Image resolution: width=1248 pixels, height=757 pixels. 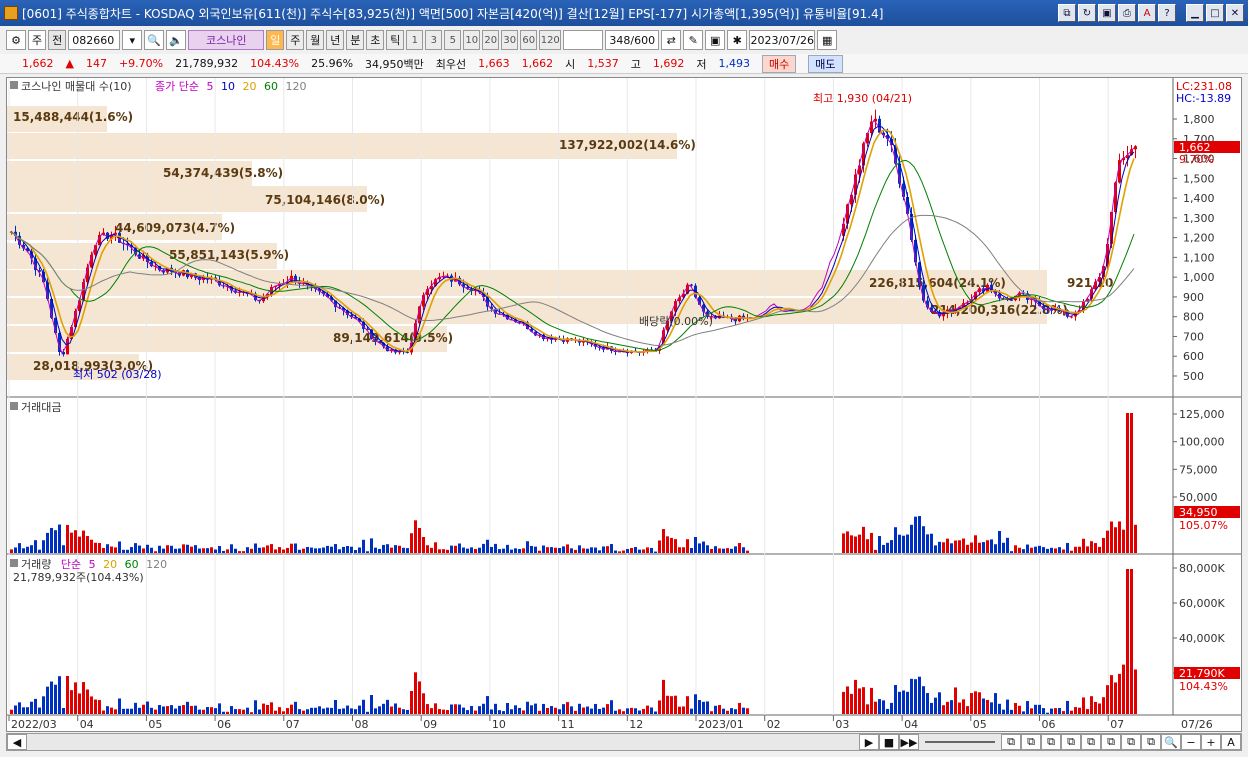 What do you see at coordinates (335, 40) in the screenshot?
I see `period-year: 년` at bounding box center [335, 40].